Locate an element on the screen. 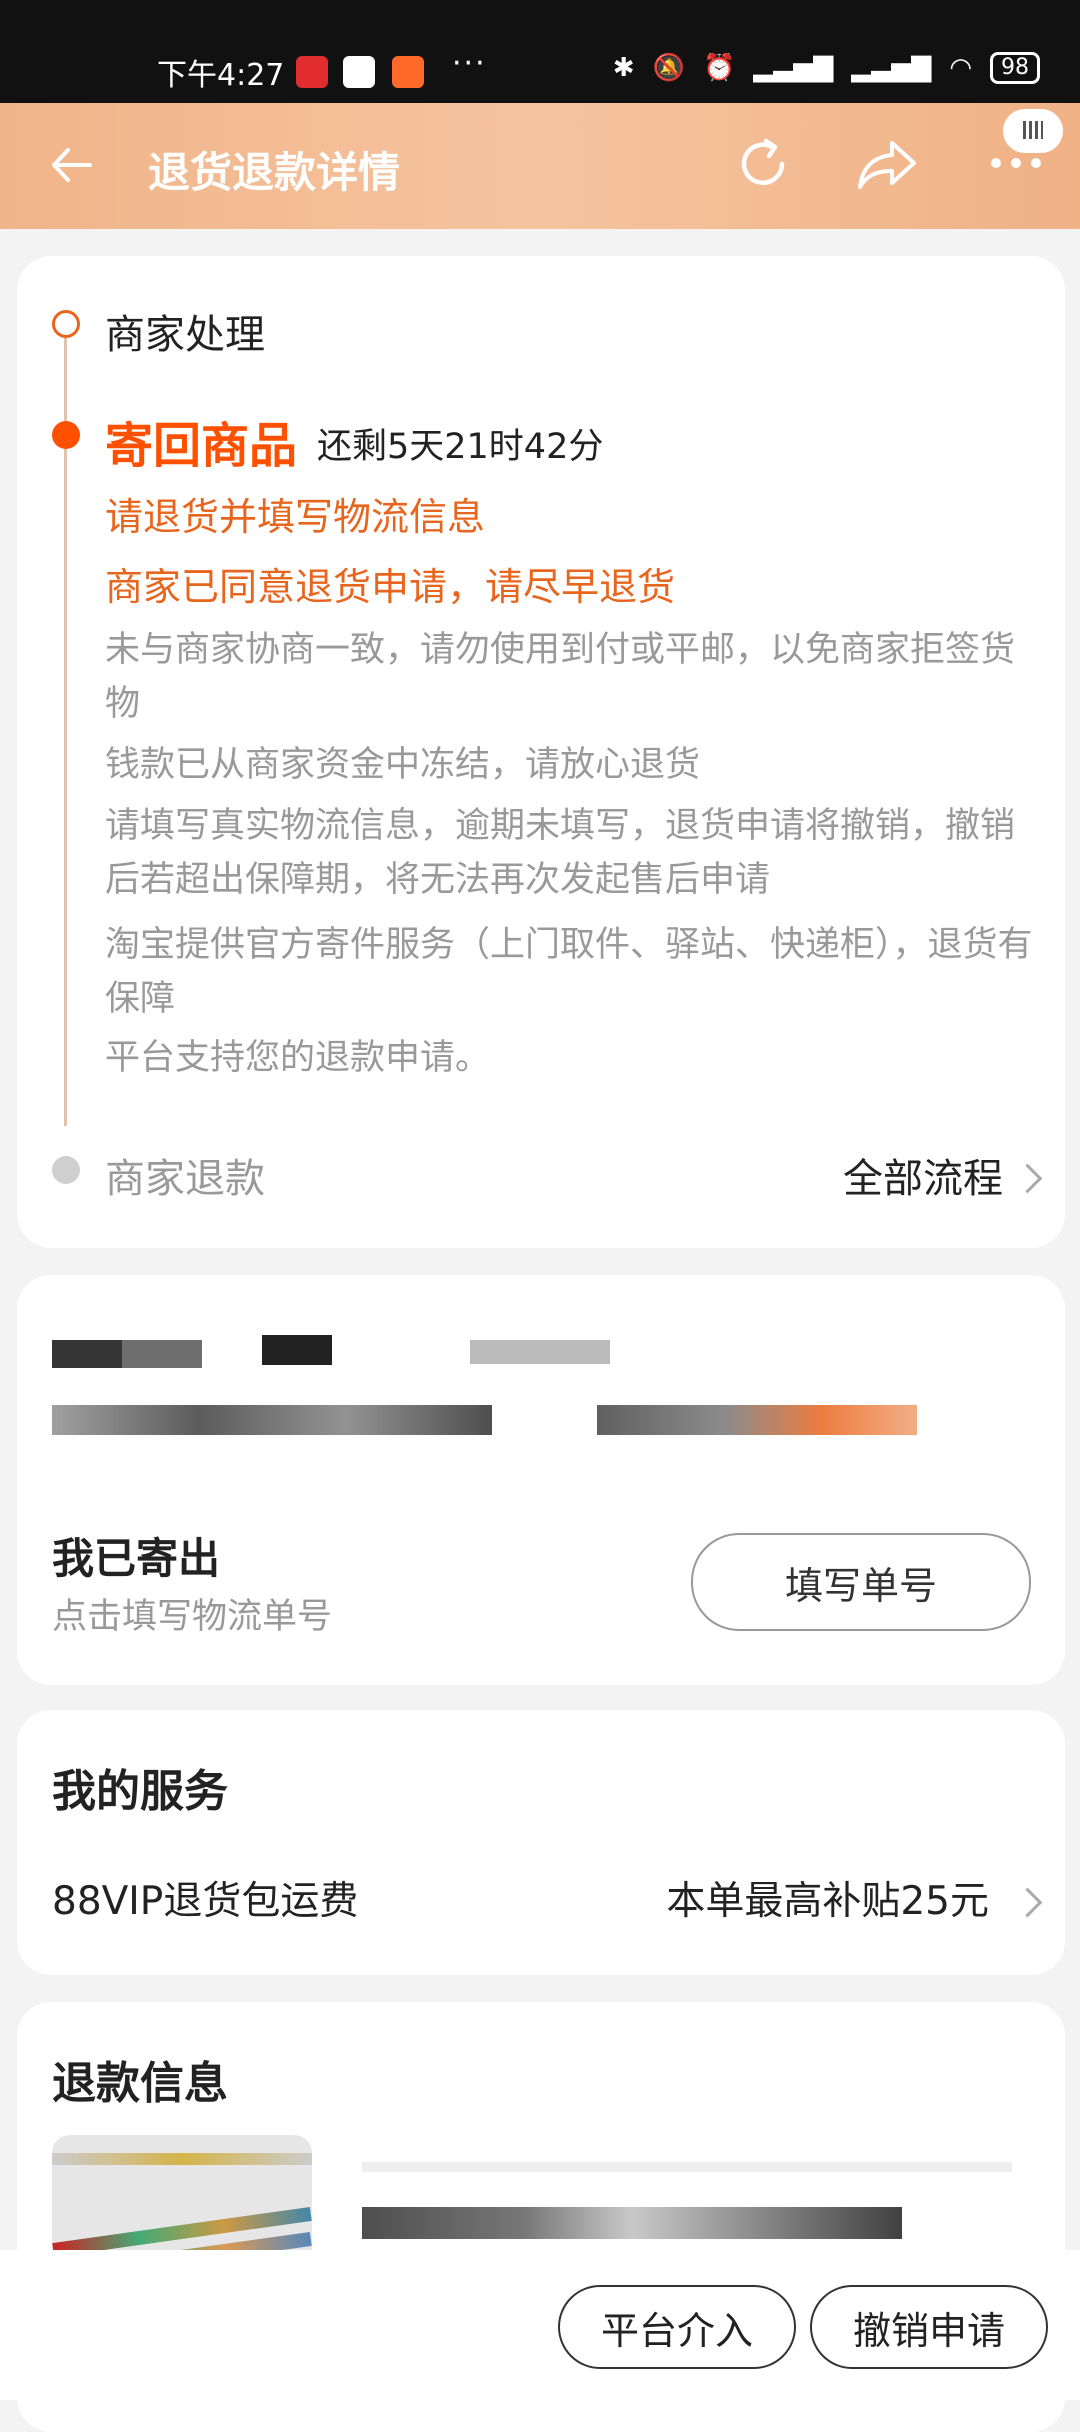 This screenshot has width=1080, height=2432. service-name: 88VIP退货包运费 is located at coordinates (205, 1898).